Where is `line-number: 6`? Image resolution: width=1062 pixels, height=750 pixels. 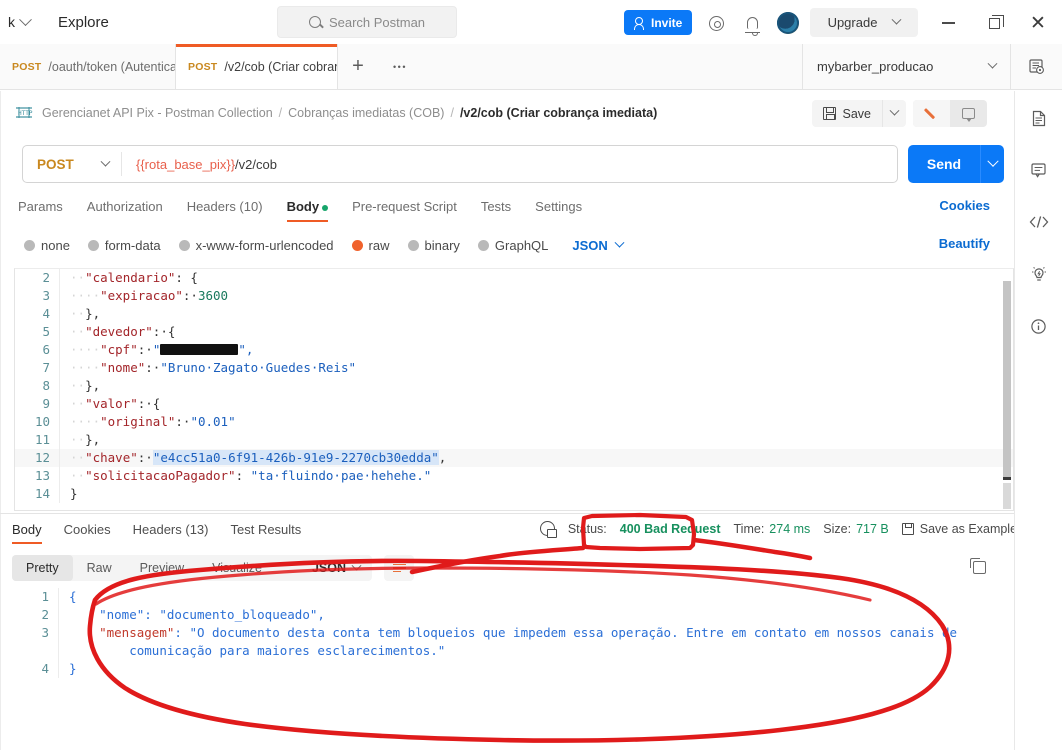
line-number: 6 is located at coordinates (46, 349).